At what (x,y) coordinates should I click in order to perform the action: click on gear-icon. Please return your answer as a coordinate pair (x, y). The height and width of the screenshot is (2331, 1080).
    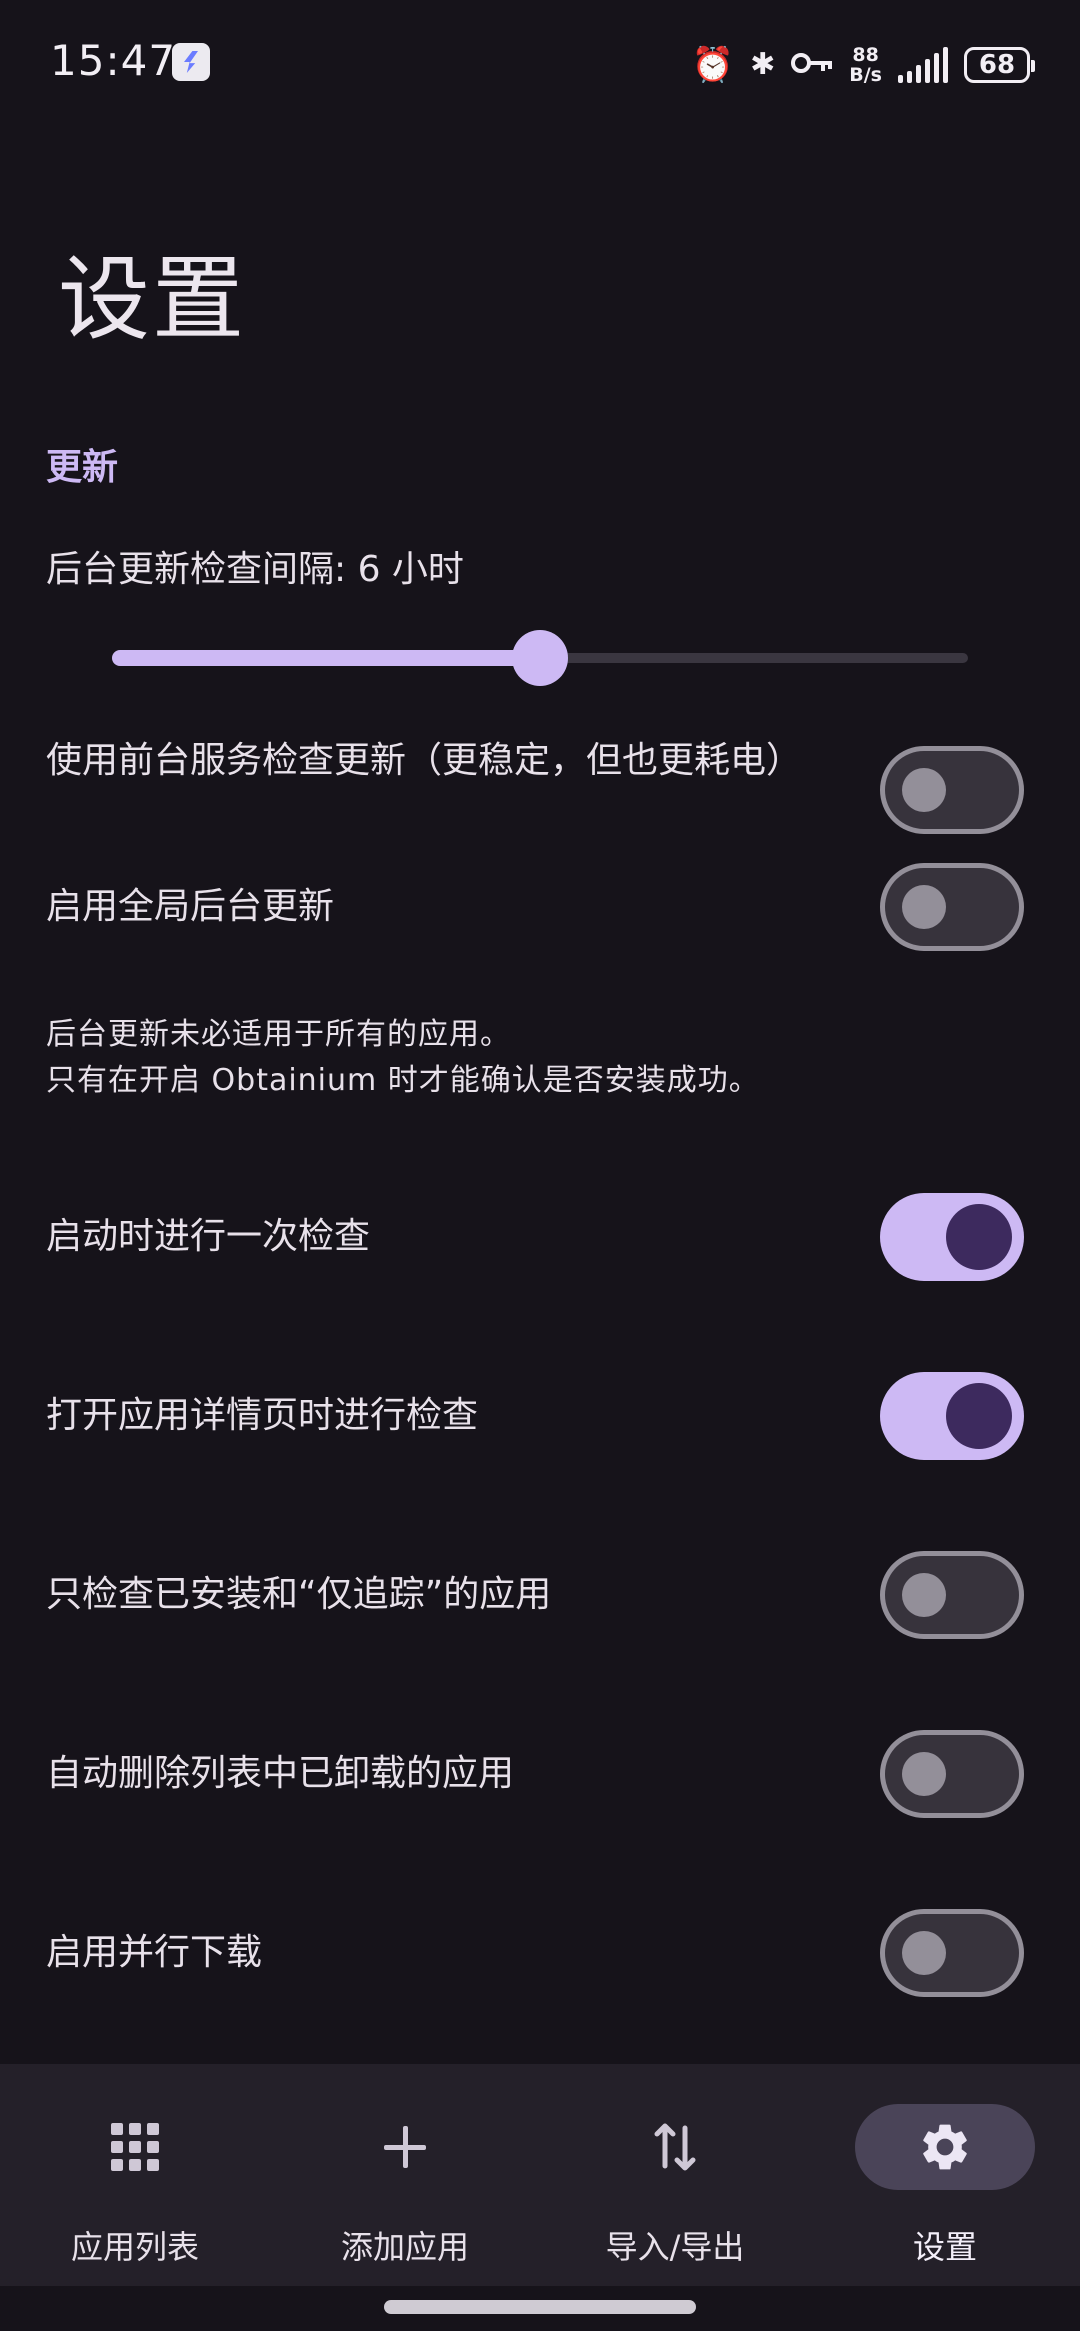
    Looking at the image, I should click on (945, 2147).